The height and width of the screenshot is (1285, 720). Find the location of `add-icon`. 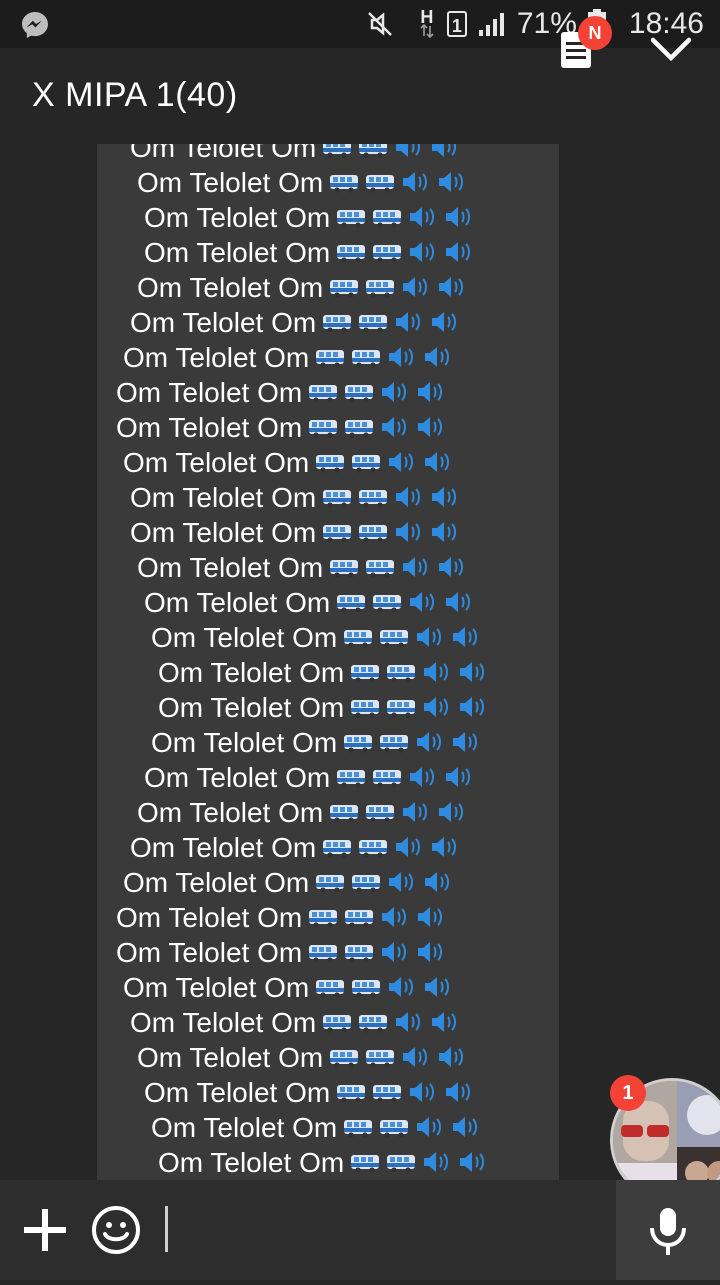

add-icon is located at coordinates (45, 1230).